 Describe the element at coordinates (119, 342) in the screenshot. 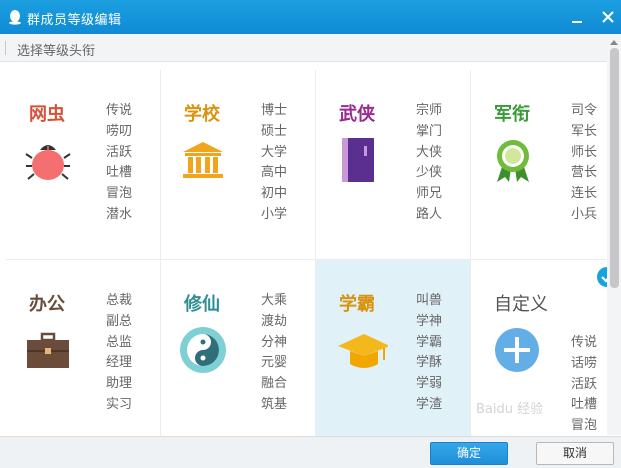

I see `level-item: 总监` at that location.